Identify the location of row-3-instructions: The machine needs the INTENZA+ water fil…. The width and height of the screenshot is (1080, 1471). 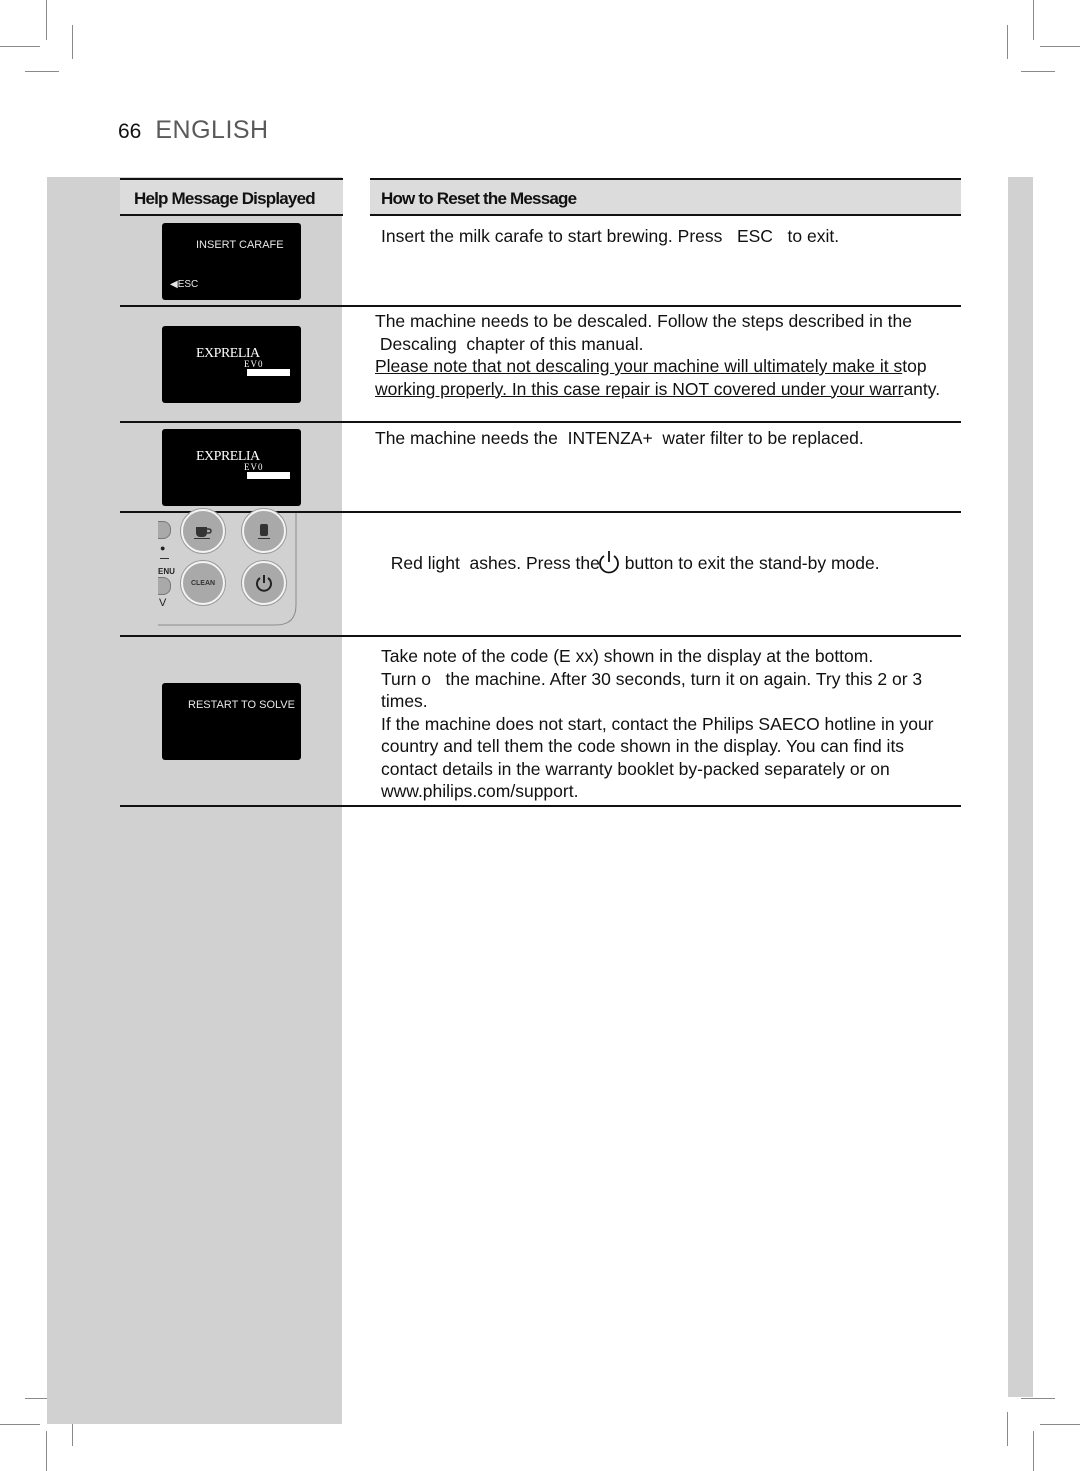
(619, 438).